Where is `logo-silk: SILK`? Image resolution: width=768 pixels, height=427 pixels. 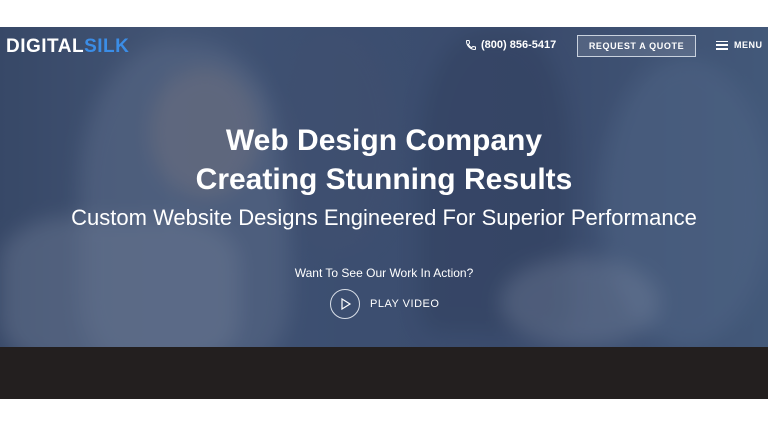
logo-silk: SILK is located at coordinates (107, 46).